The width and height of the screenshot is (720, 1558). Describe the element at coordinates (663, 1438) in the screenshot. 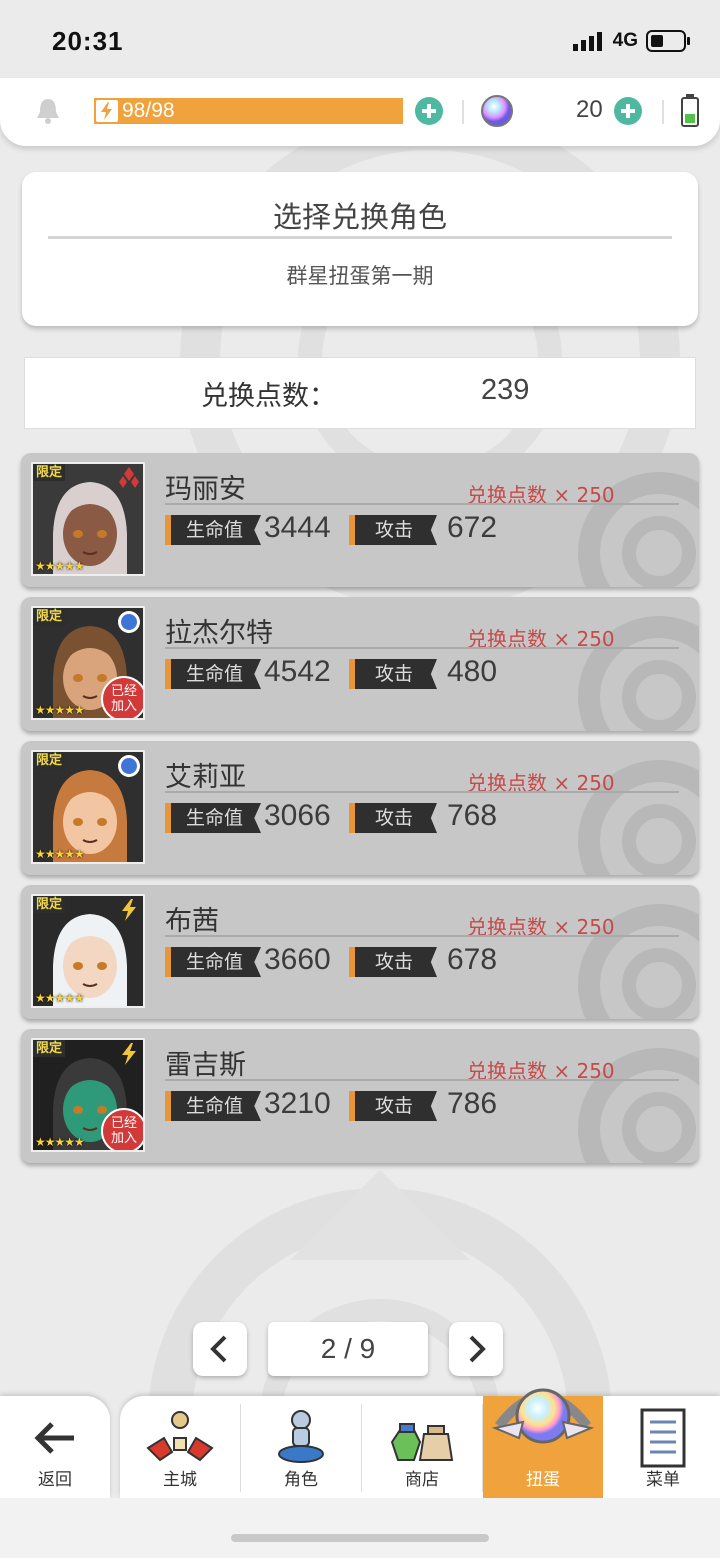

I see `menu-icon` at that location.